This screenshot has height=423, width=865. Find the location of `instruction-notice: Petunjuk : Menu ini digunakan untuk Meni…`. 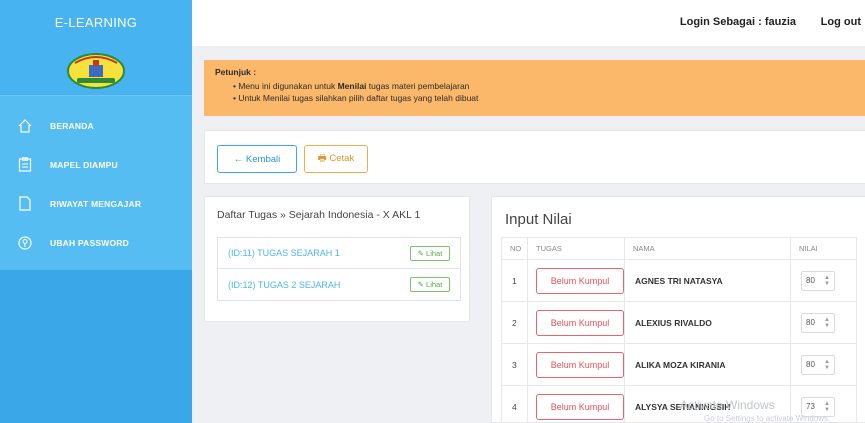

instruction-notice: Petunjuk : Menu ini digunakan untuk Meni… is located at coordinates (534, 88).